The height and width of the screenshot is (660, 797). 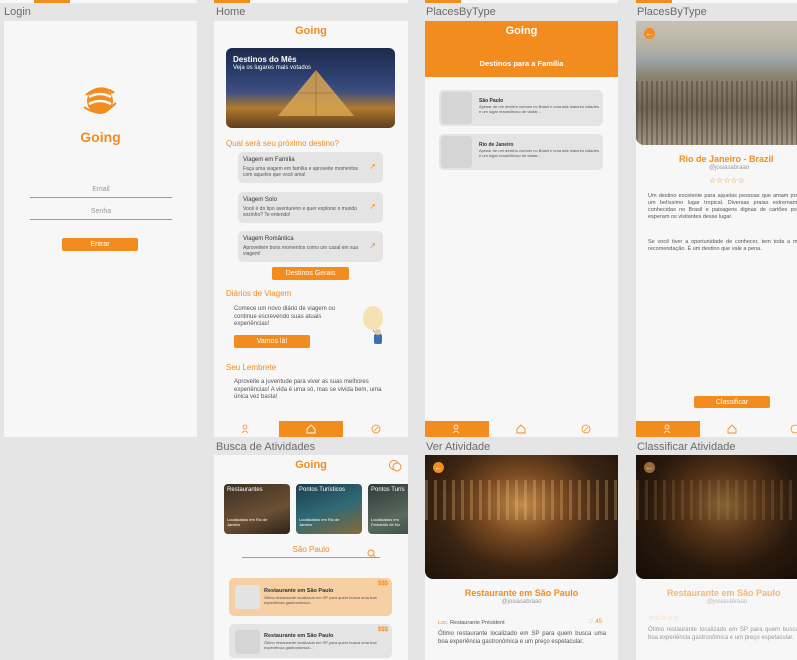 What do you see at coordinates (311, 31) in the screenshot?
I see `app-title: Going` at bounding box center [311, 31].